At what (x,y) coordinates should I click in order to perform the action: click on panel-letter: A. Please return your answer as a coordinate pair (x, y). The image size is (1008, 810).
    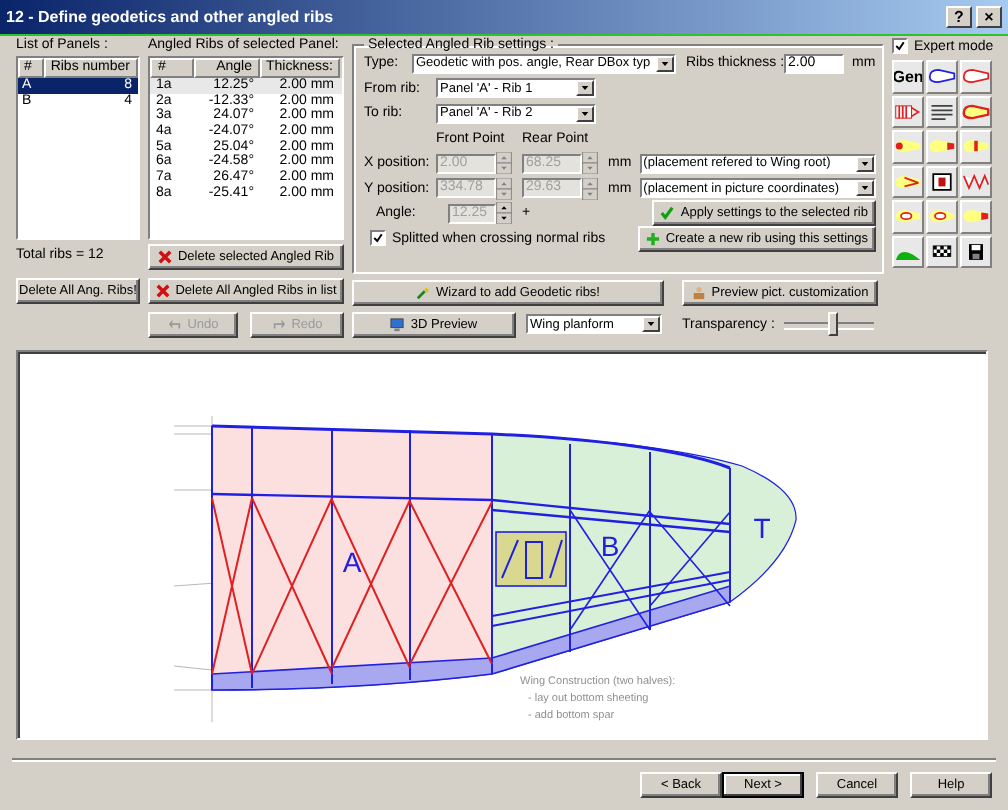
    Looking at the image, I should click on (352, 562).